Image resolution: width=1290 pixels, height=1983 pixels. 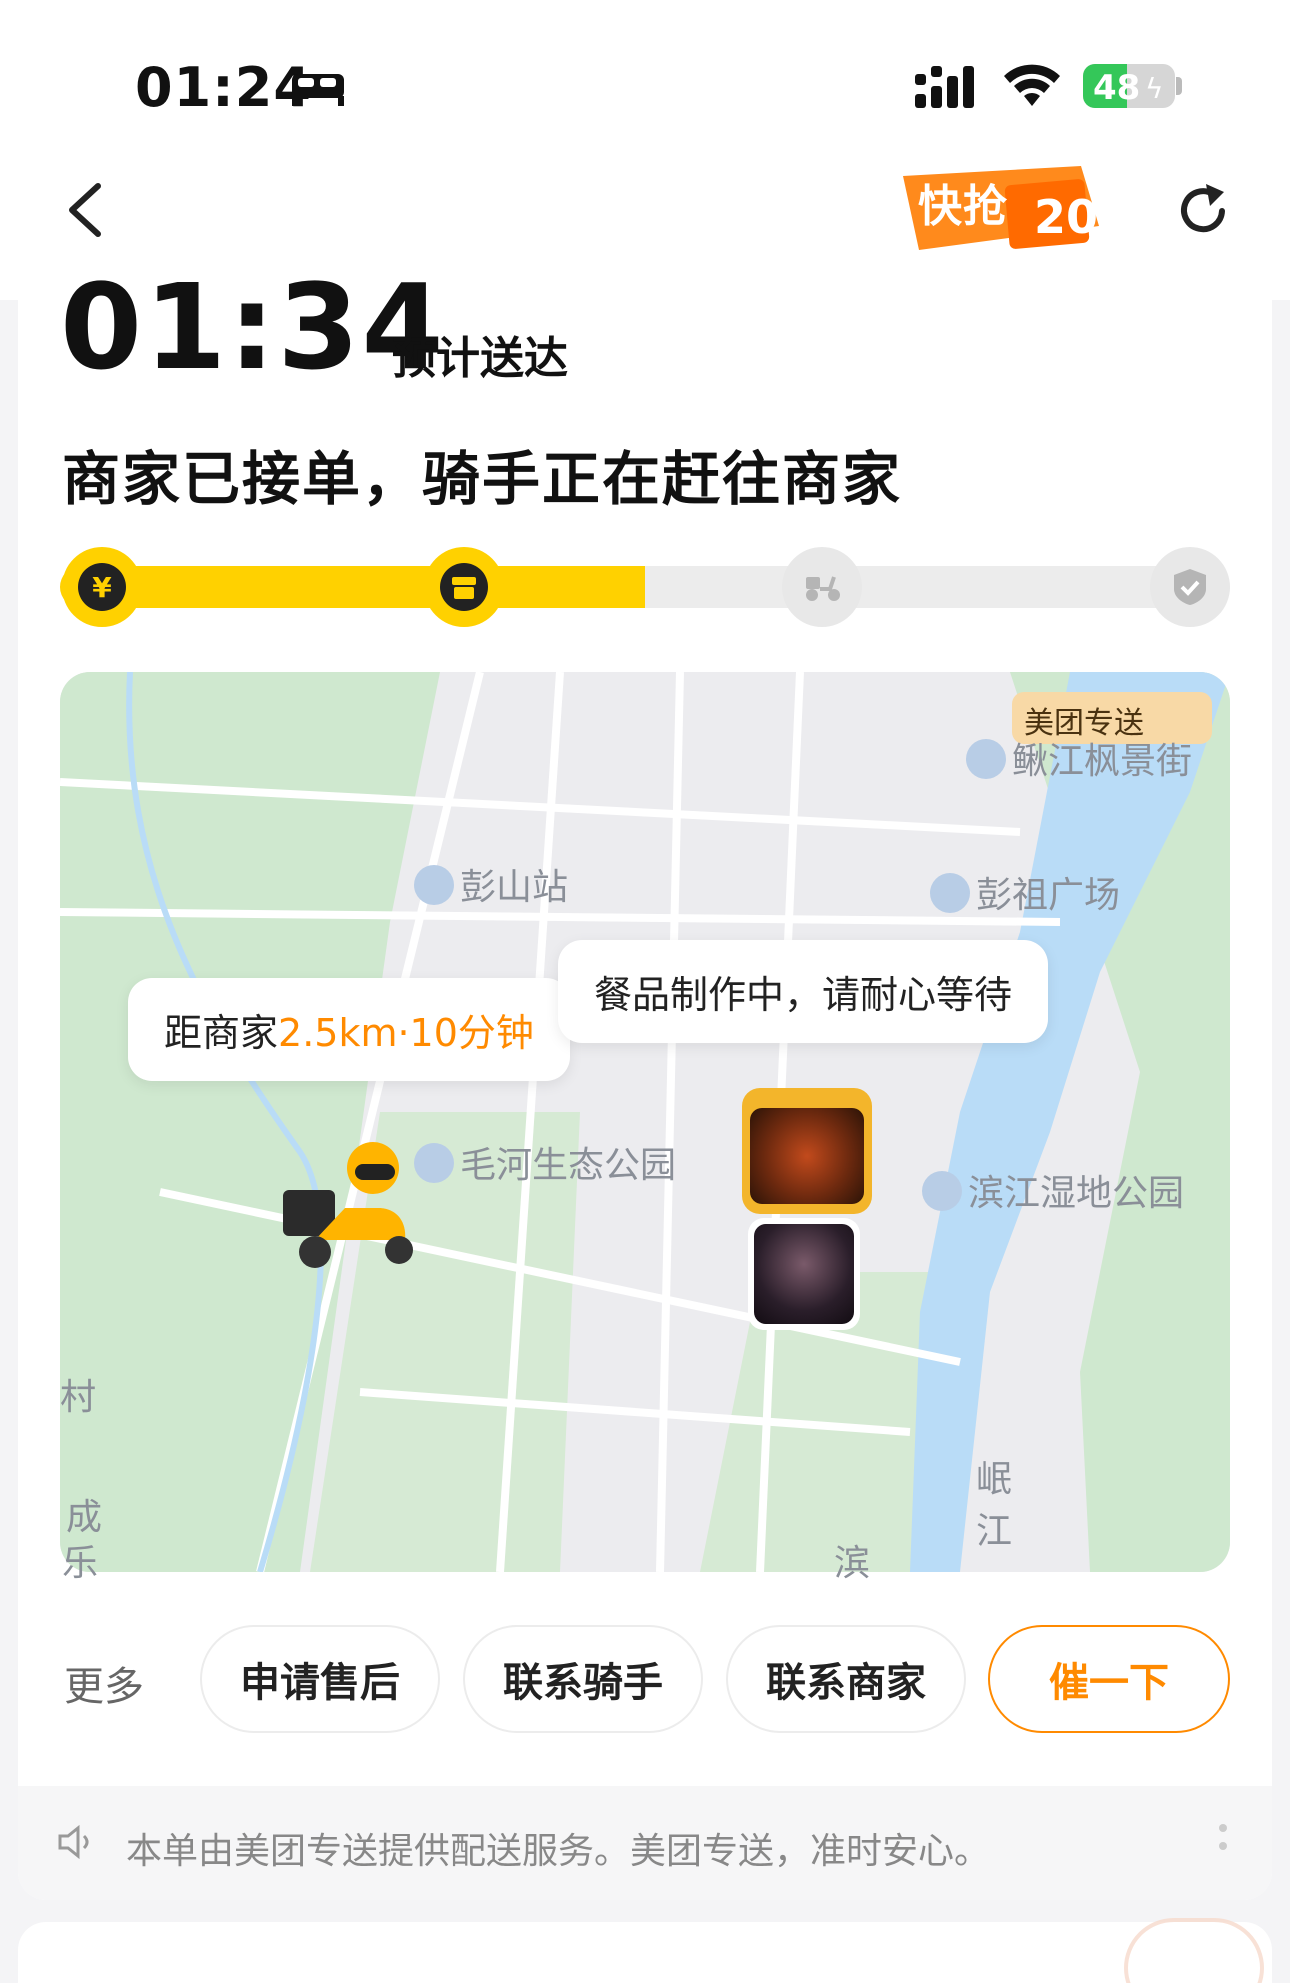 What do you see at coordinates (583, 1679) in the screenshot?
I see `contact-rider-button: 联系骑手` at bounding box center [583, 1679].